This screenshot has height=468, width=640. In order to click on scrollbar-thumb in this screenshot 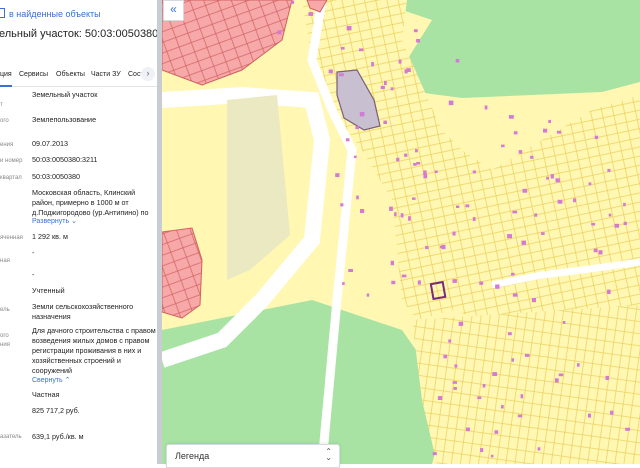, I will do `click(159, 232)`.